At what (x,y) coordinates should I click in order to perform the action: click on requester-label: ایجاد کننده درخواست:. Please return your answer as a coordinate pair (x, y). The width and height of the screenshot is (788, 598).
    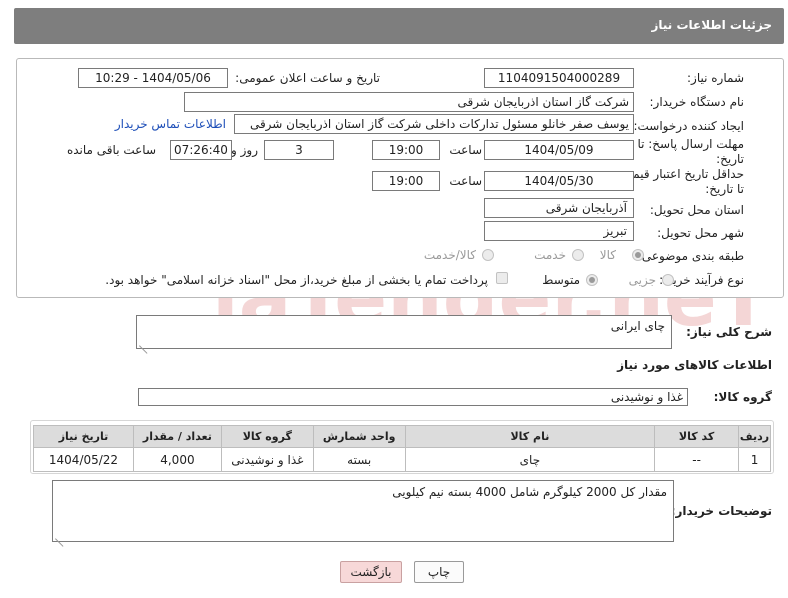
    Looking at the image, I should click on (688, 126).